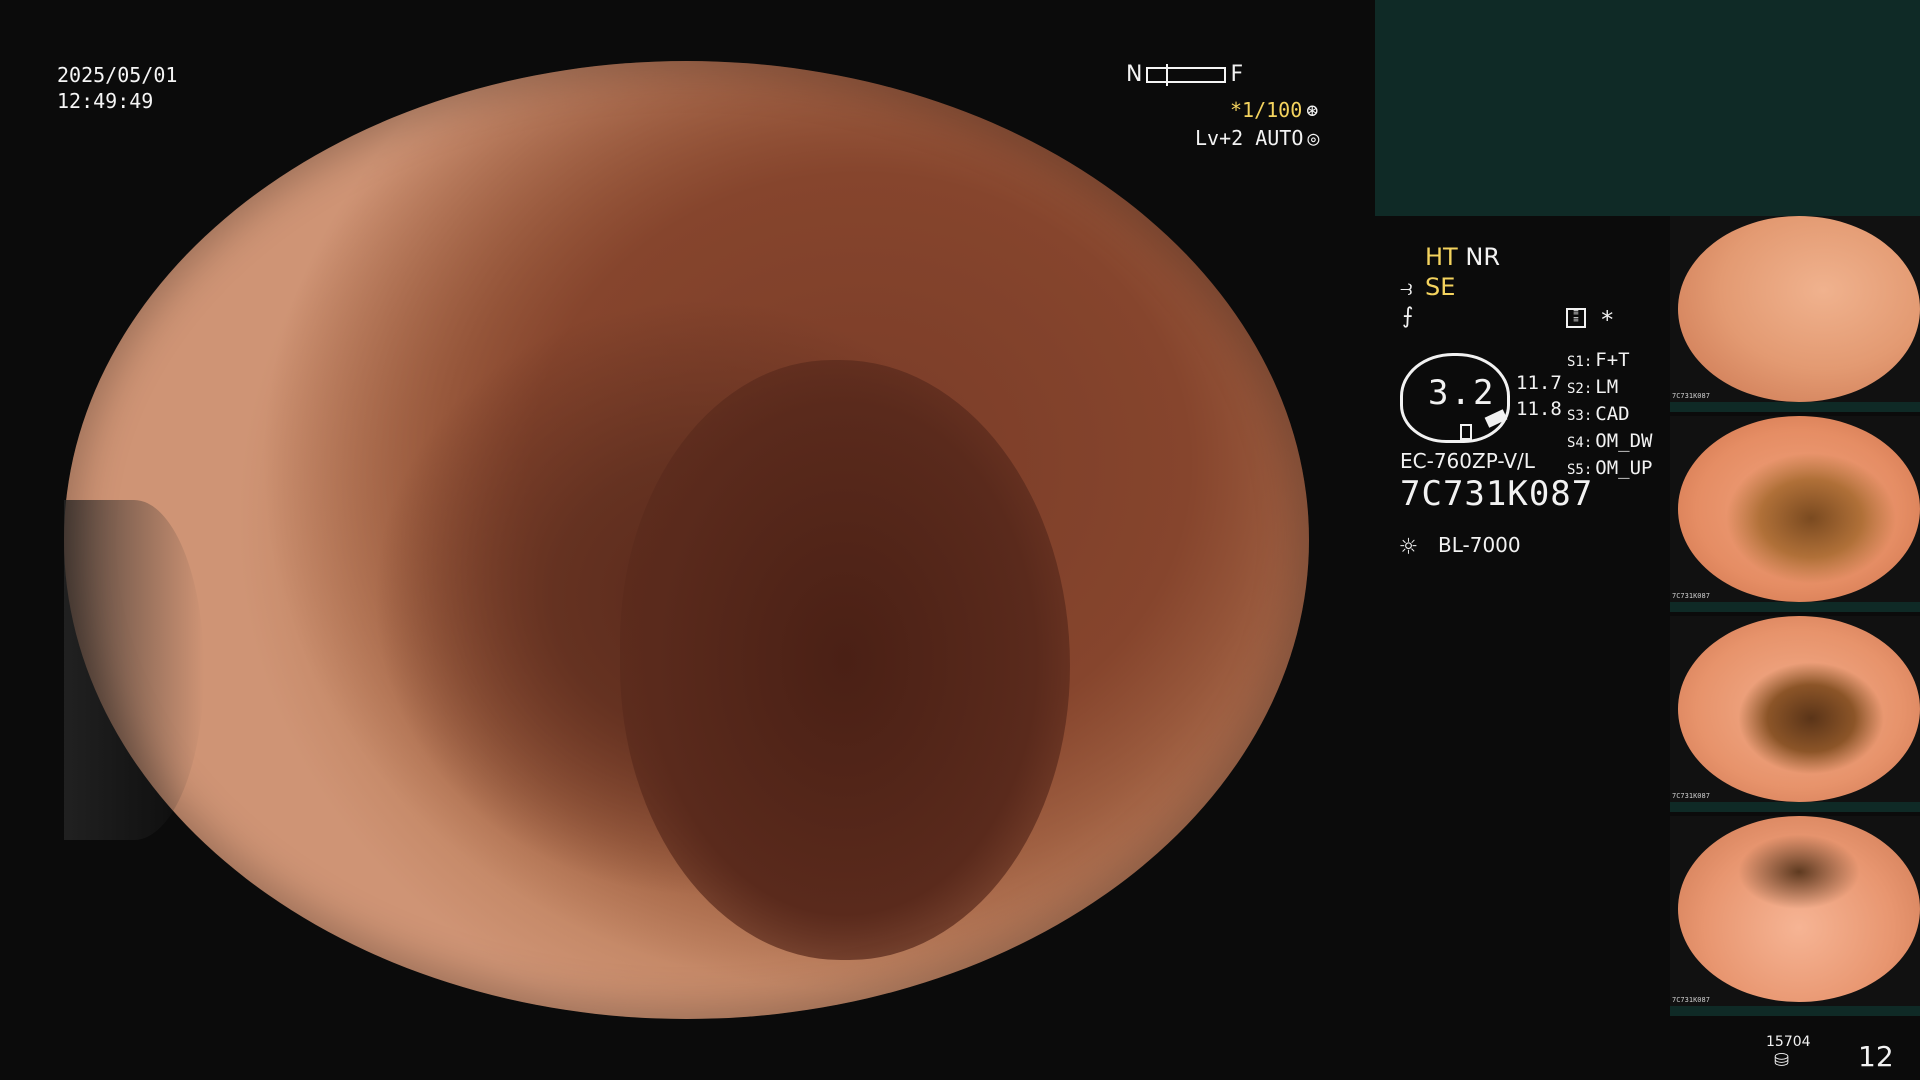  What do you see at coordinates (1539, 383) in the screenshot?
I see `gauge-top-value: 11.7` at bounding box center [1539, 383].